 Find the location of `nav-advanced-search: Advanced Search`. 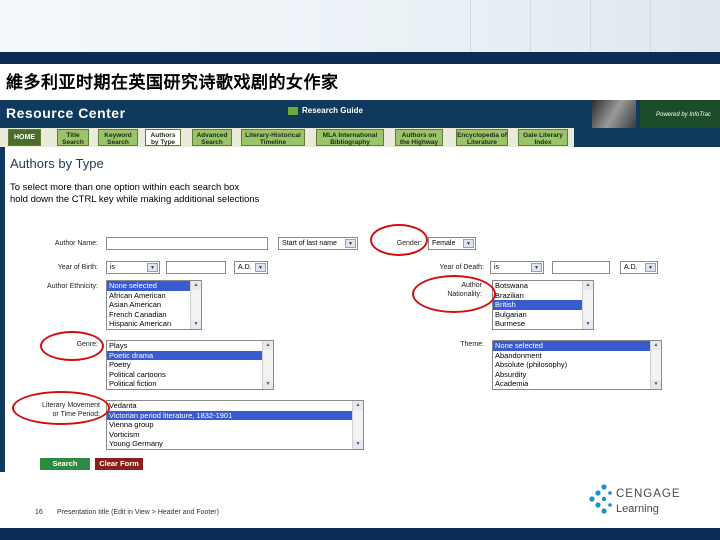

nav-advanced-search: Advanced Search is located at coordinates (212, 137).